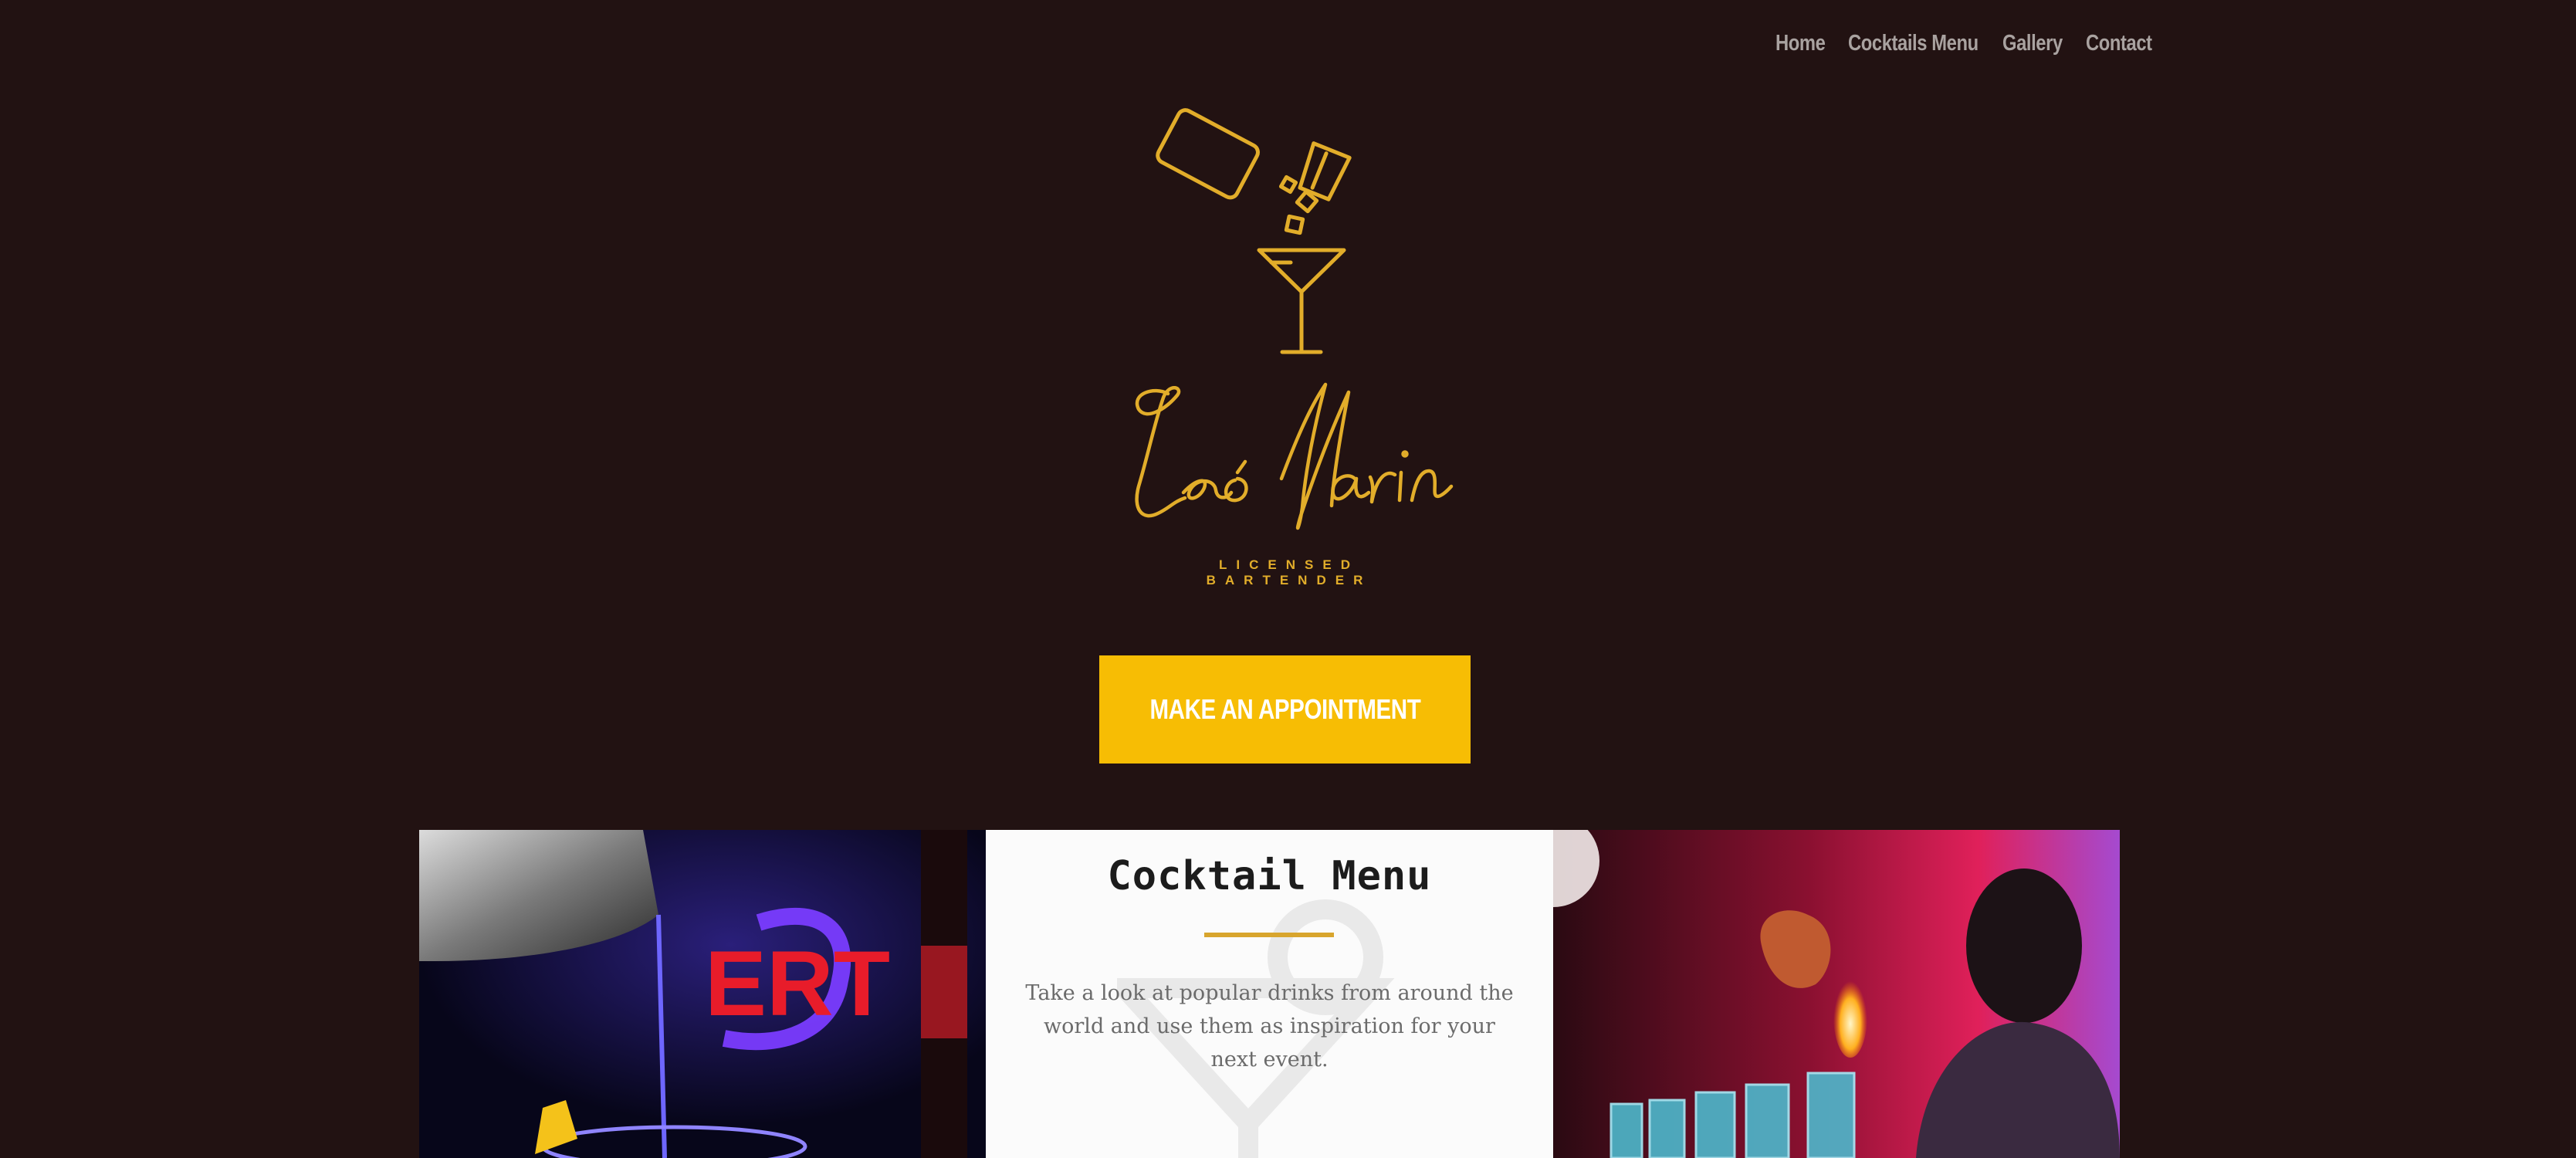  I want to click on top-nav: Home Cocktails Menu Gallery Contact, so click(1964, 43).